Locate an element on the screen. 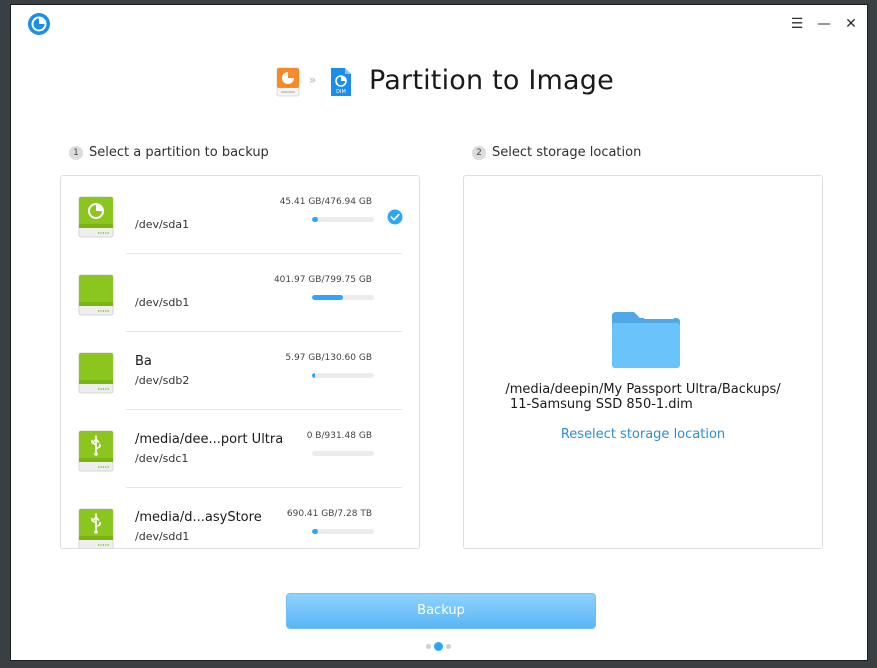 The image size is (877, 668). storage-path-line1: /media/deepin/My Passport Ultra/Backups/ is located at coordinates (643, 389).